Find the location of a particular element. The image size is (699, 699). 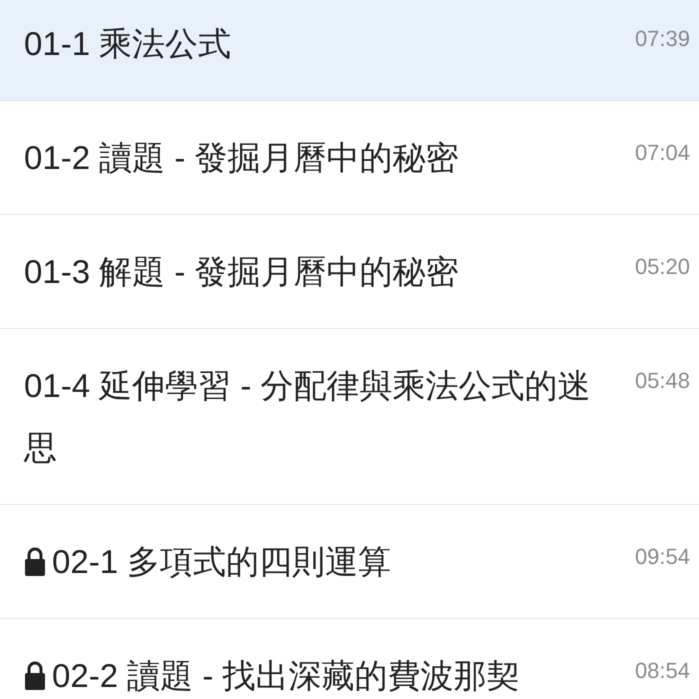

lesson-title: 01-2 讀題 - 發掘月曆中的秘密 is located at coordinates (241, 157).